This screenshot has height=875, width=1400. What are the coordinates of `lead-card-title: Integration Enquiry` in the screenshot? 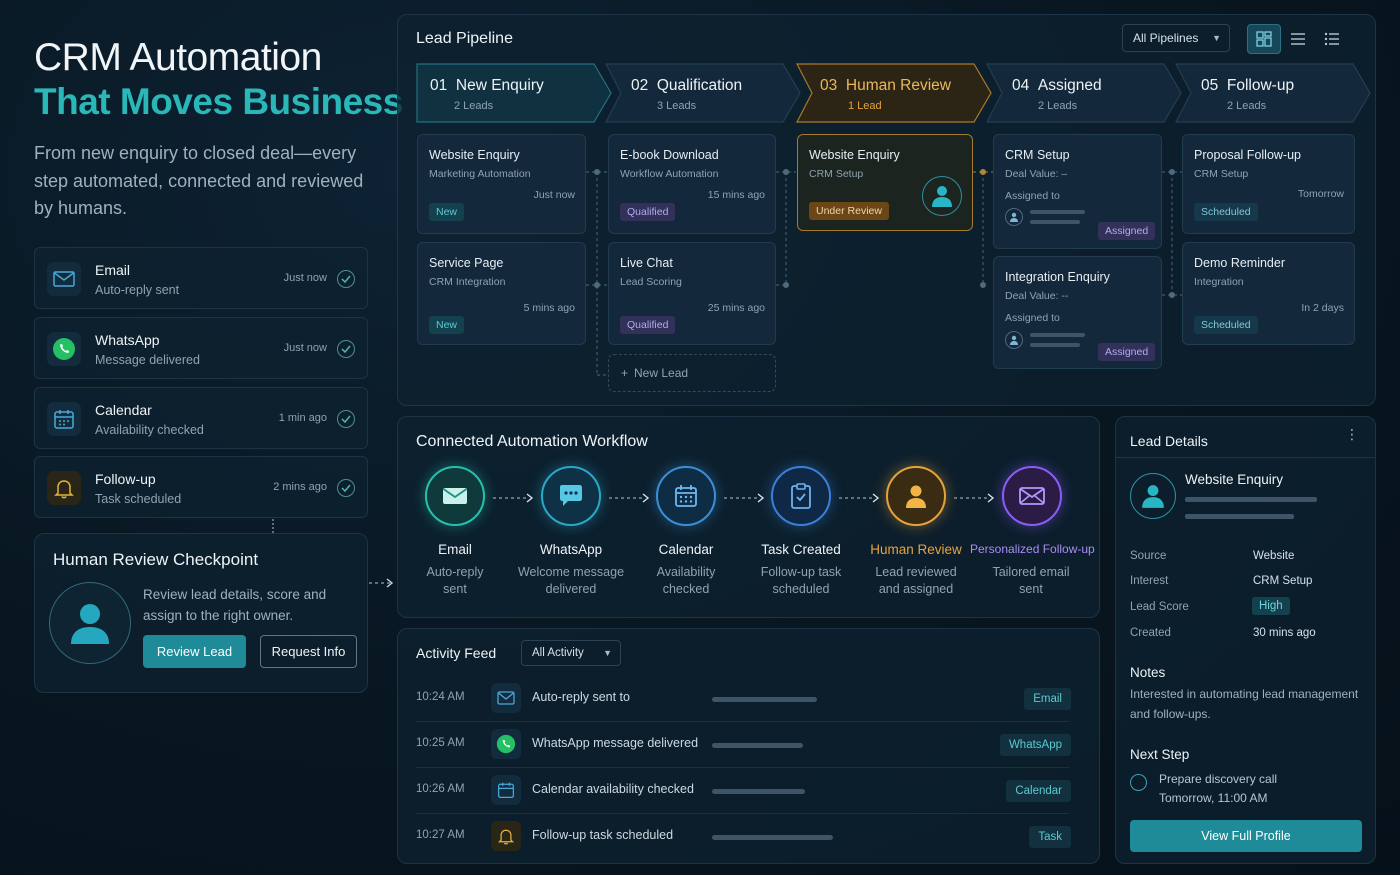 It's located at (1057, 277).